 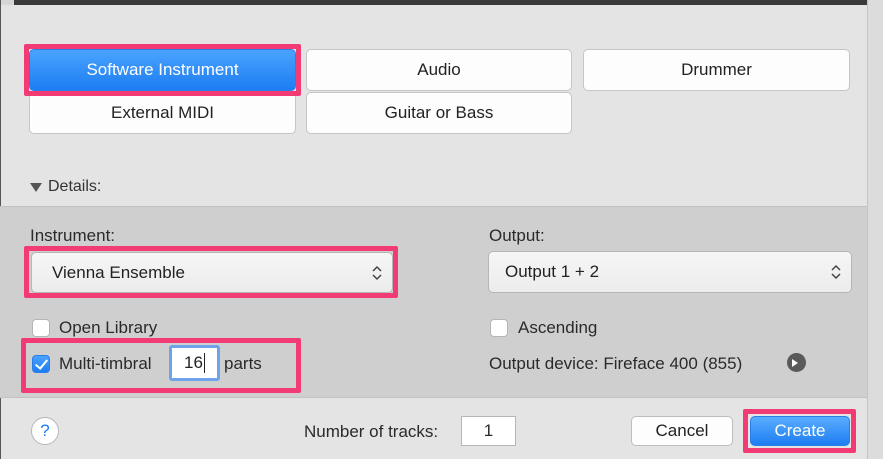 I want to click on track-type-external-midi: External MIDI, so click(x=162, y=113).